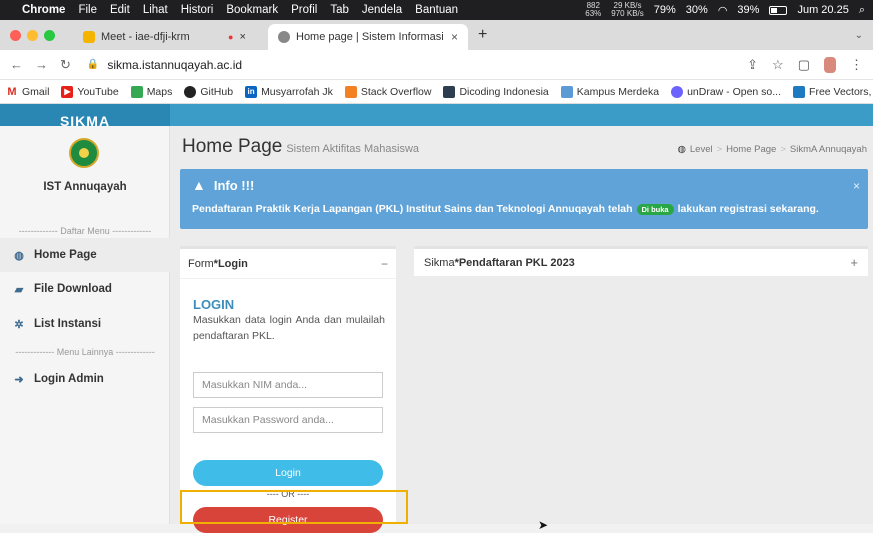 The height and width of the screenshot is (533, 873). Describe the element at coordinates (151, 91) in the screenshot. I see `bookmark-maps: Maps` at that location.